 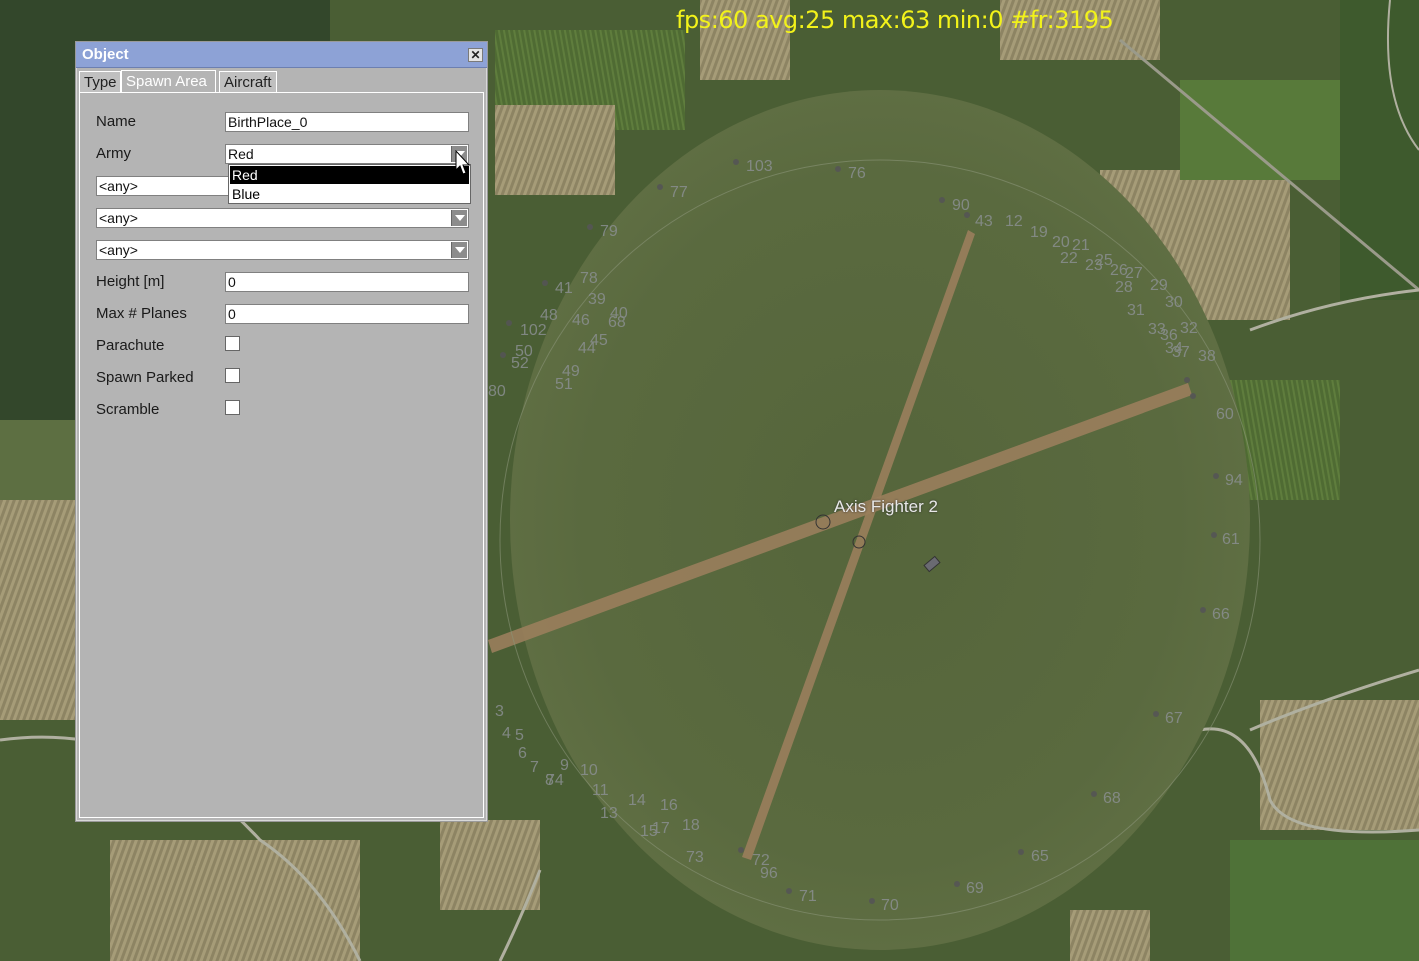 I want to click on waypoint-label: 66, so click(x=1221, y=614).